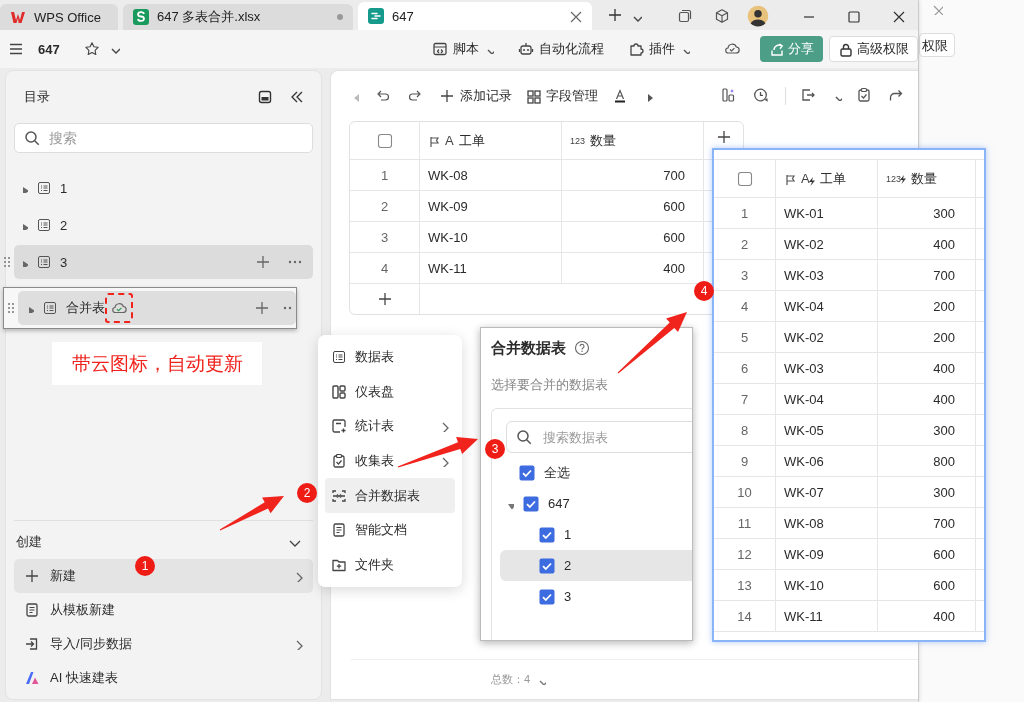 Image resolution: width=1024 pixels, height=702 pixels. Describe the element at coordinates (745, 492) in the screenshot. I see `row-number: 10` at that location.